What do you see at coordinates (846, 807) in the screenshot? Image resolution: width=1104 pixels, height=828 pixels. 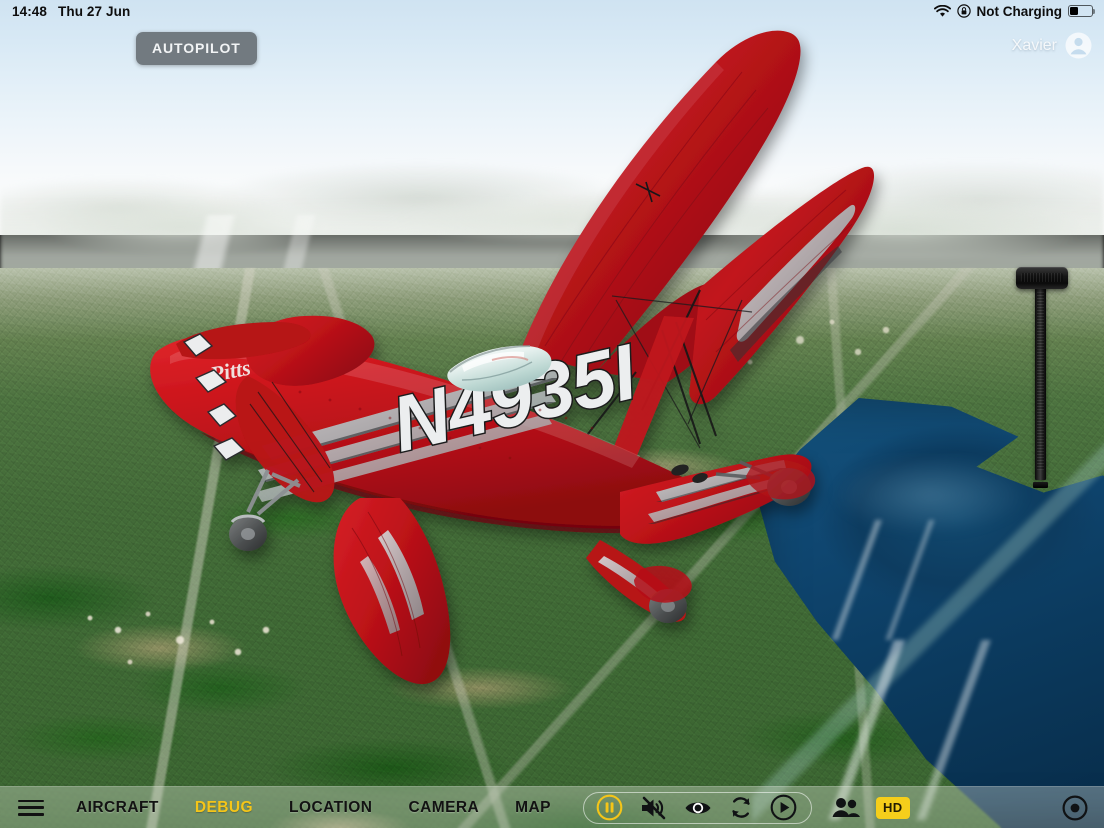 I see `multiplayer-button` at bounding box center [846, 807].